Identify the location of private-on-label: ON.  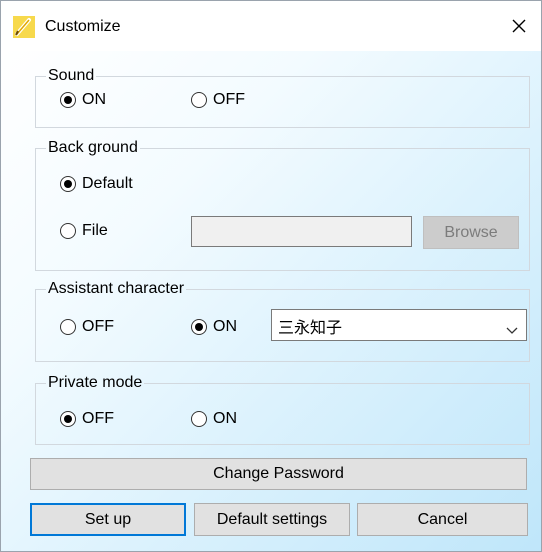
(225, 418).